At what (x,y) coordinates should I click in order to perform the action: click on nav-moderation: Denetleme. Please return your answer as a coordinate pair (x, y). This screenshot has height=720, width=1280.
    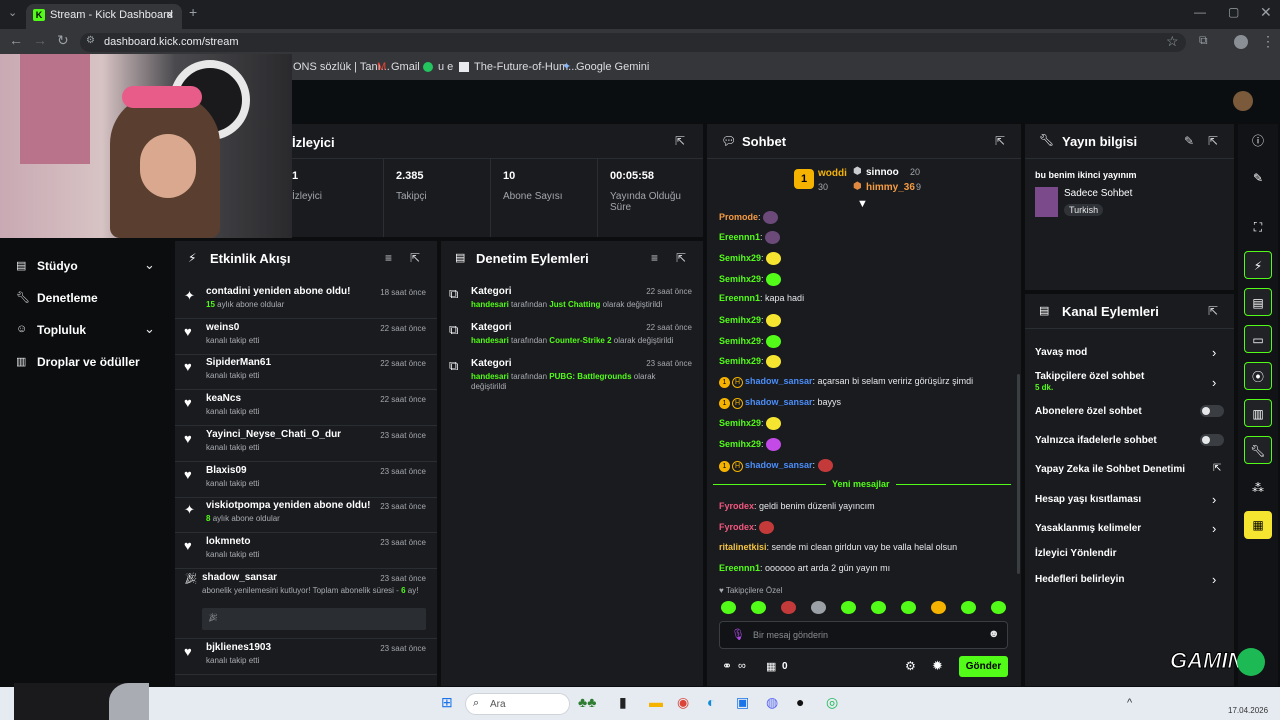
    Looking at the image, I should click on (67, 298).